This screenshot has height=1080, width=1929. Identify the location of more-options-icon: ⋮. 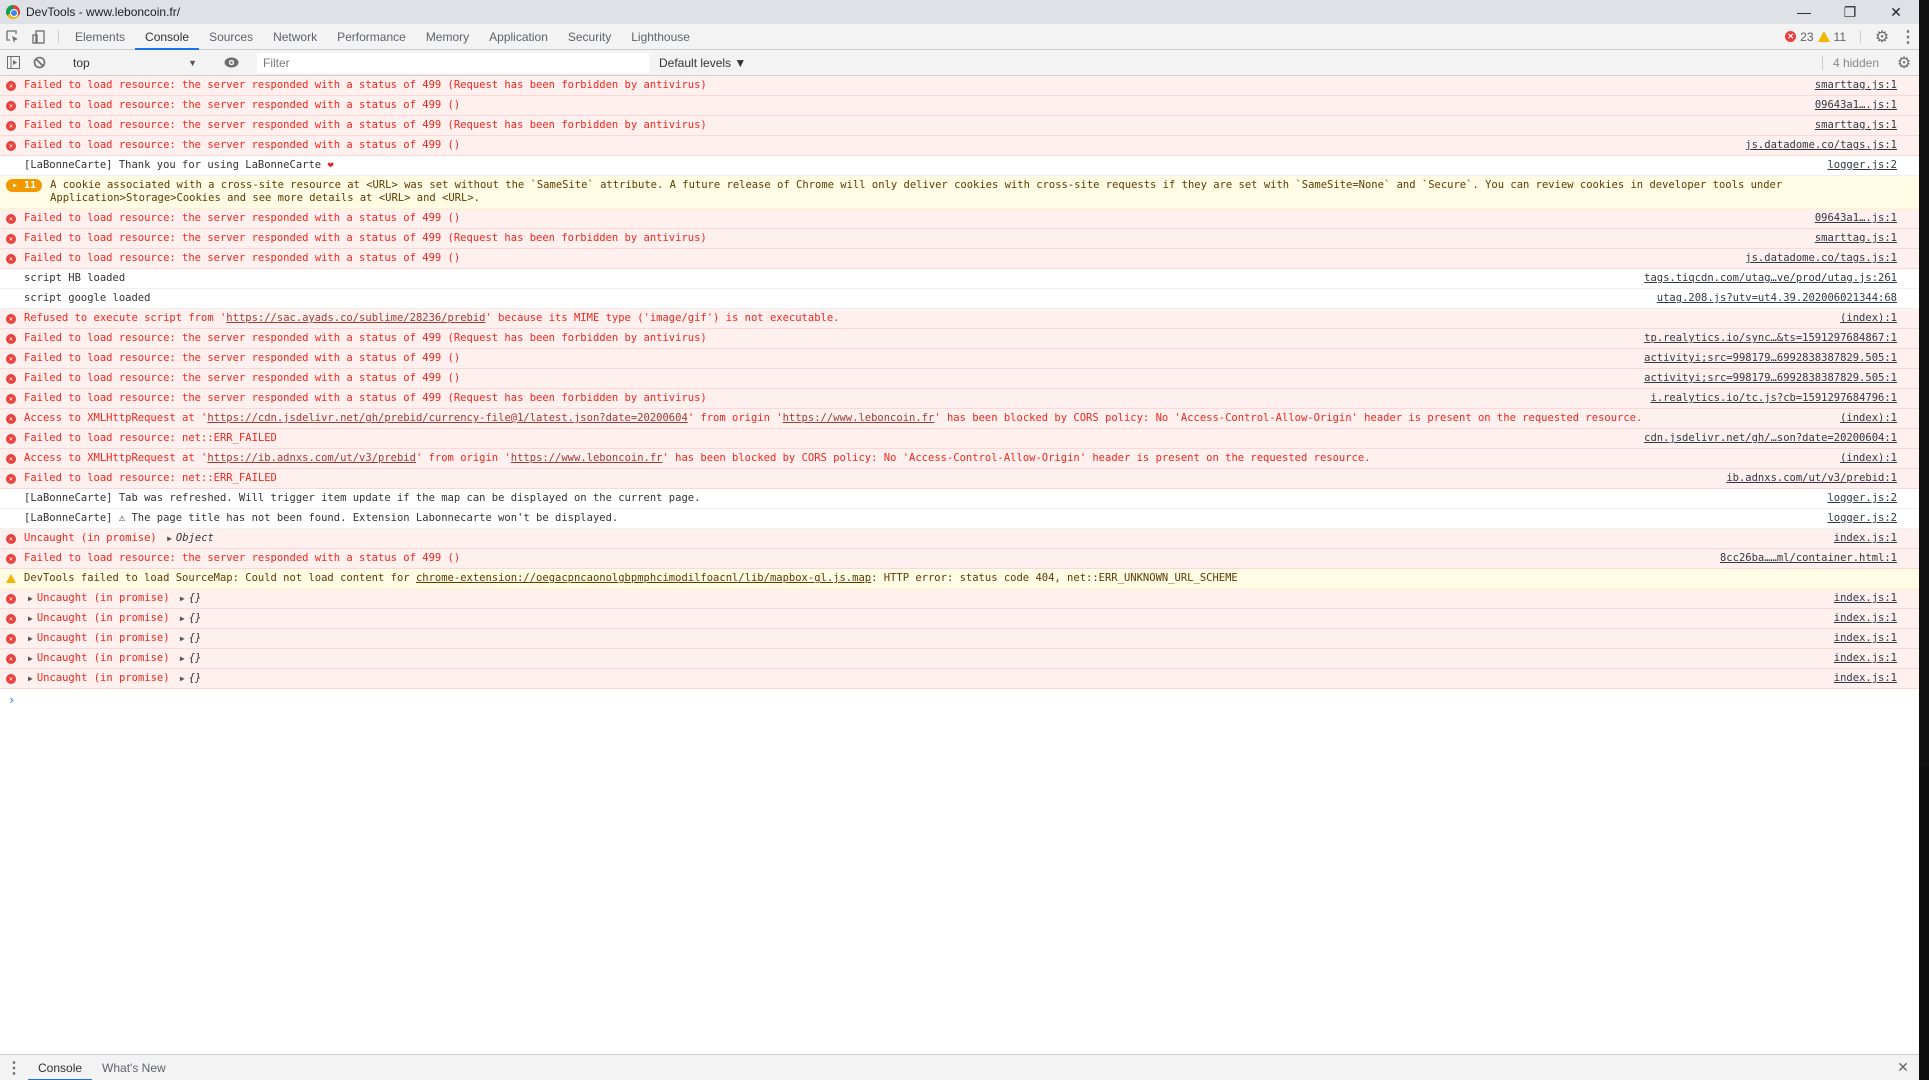
(1908, 36).